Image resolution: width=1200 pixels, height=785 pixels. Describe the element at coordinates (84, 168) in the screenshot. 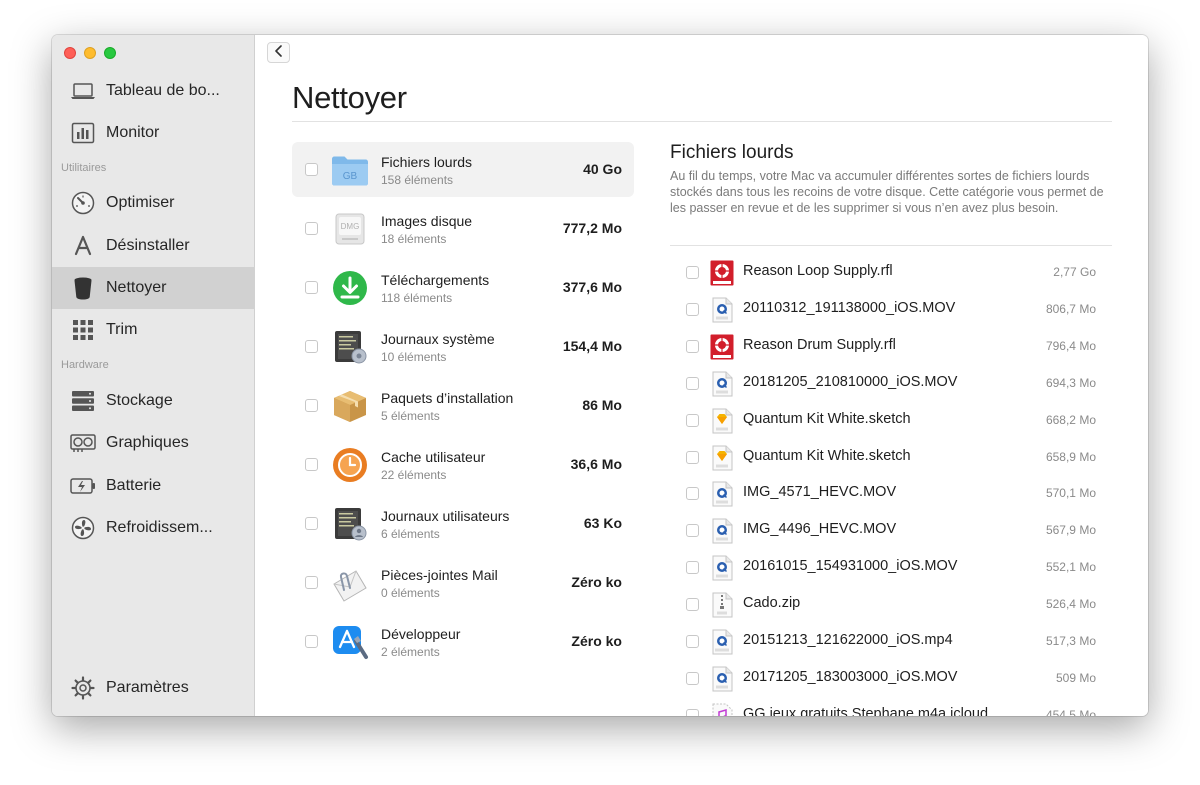

I see `section-label-utilitaires: Utilitaires` at that location.